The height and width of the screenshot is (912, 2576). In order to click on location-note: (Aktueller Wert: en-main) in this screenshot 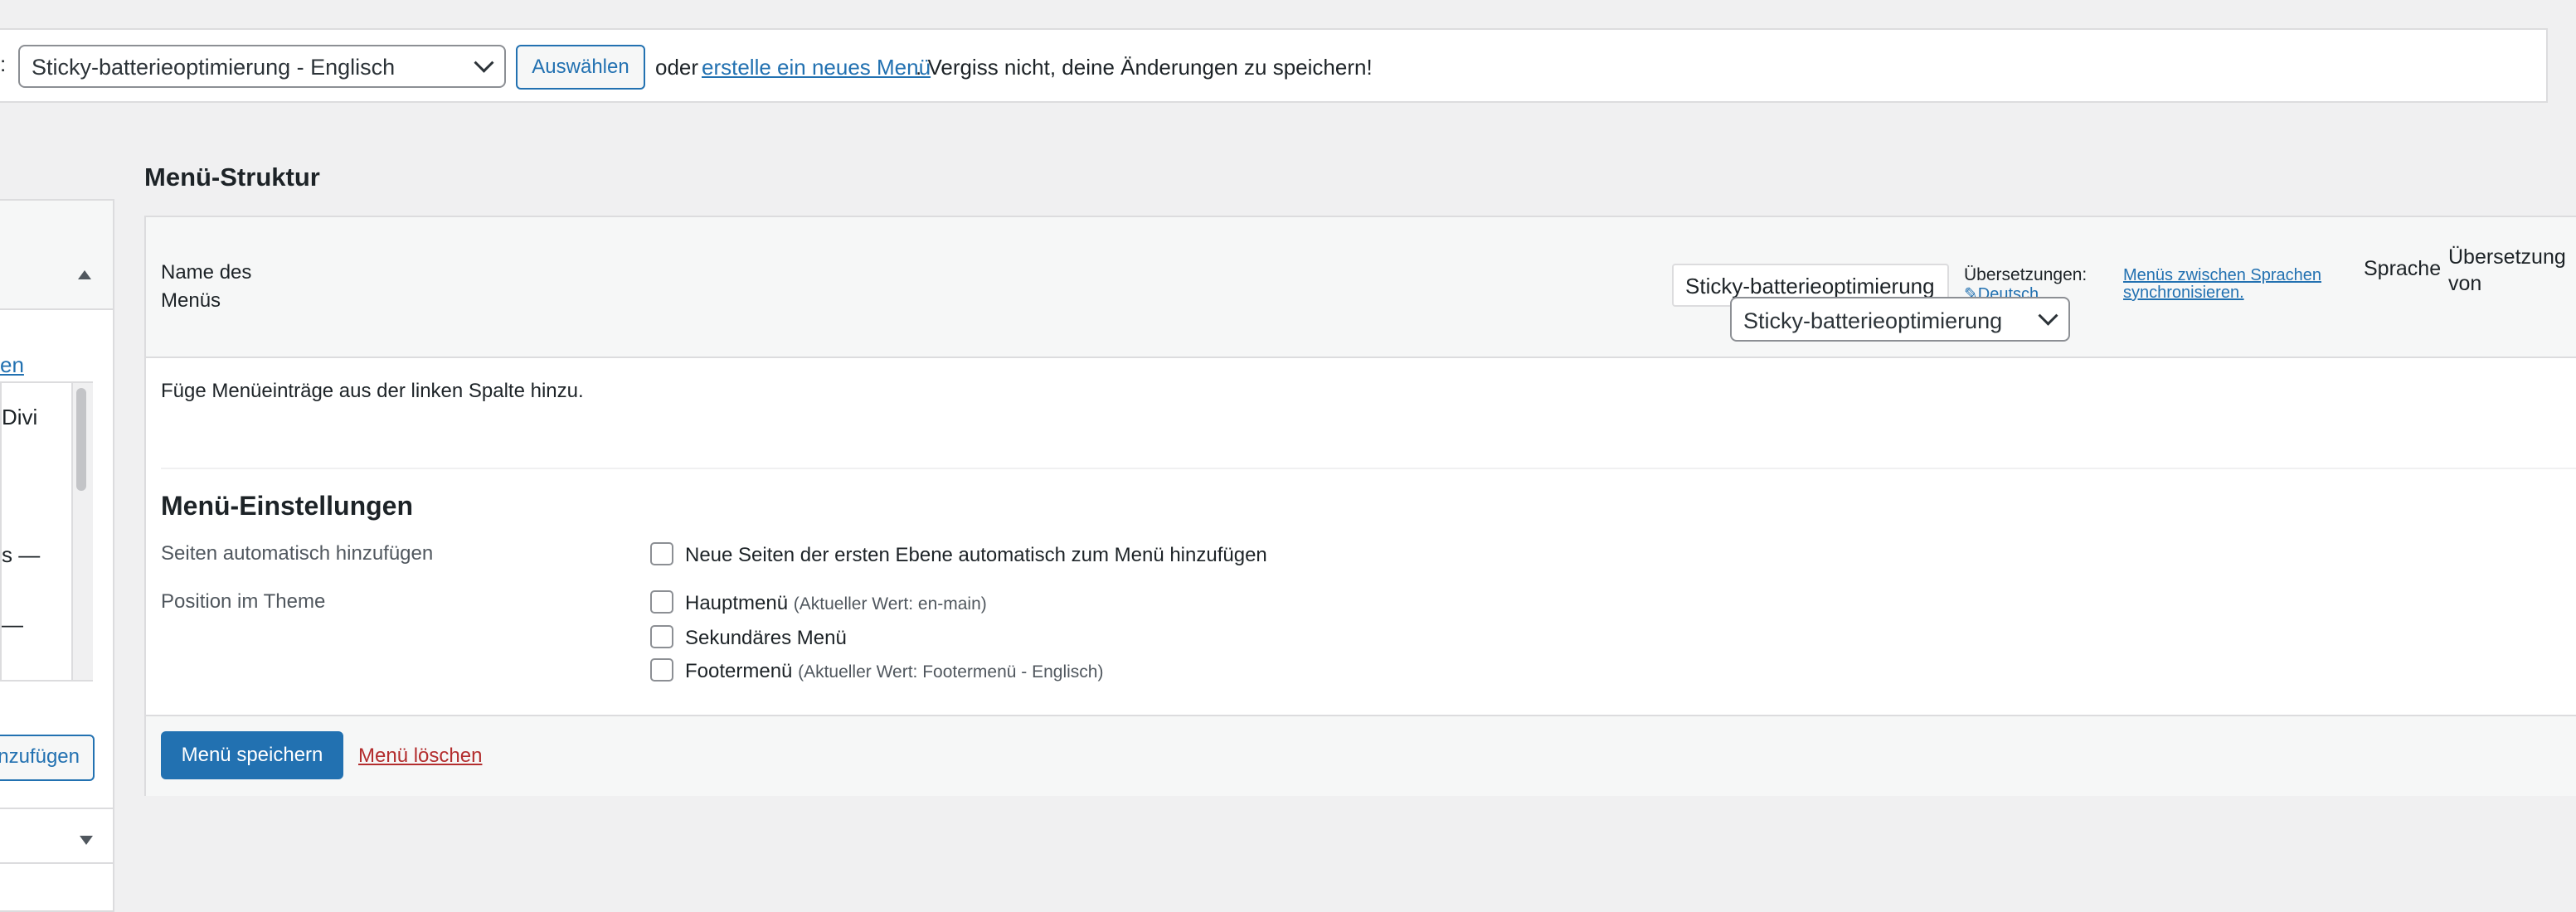, I will do `click(890, 604)`.